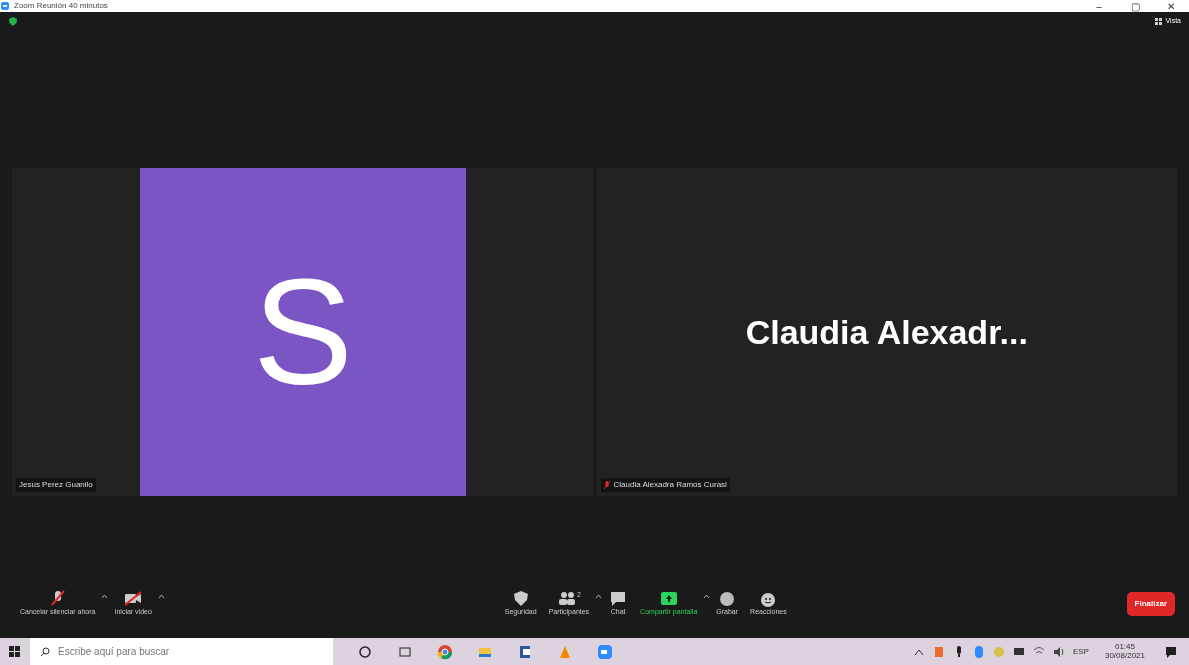 The height and width of the screenshot is (665, 1189). I want to click on share-screen-icon, so click(668, 599).